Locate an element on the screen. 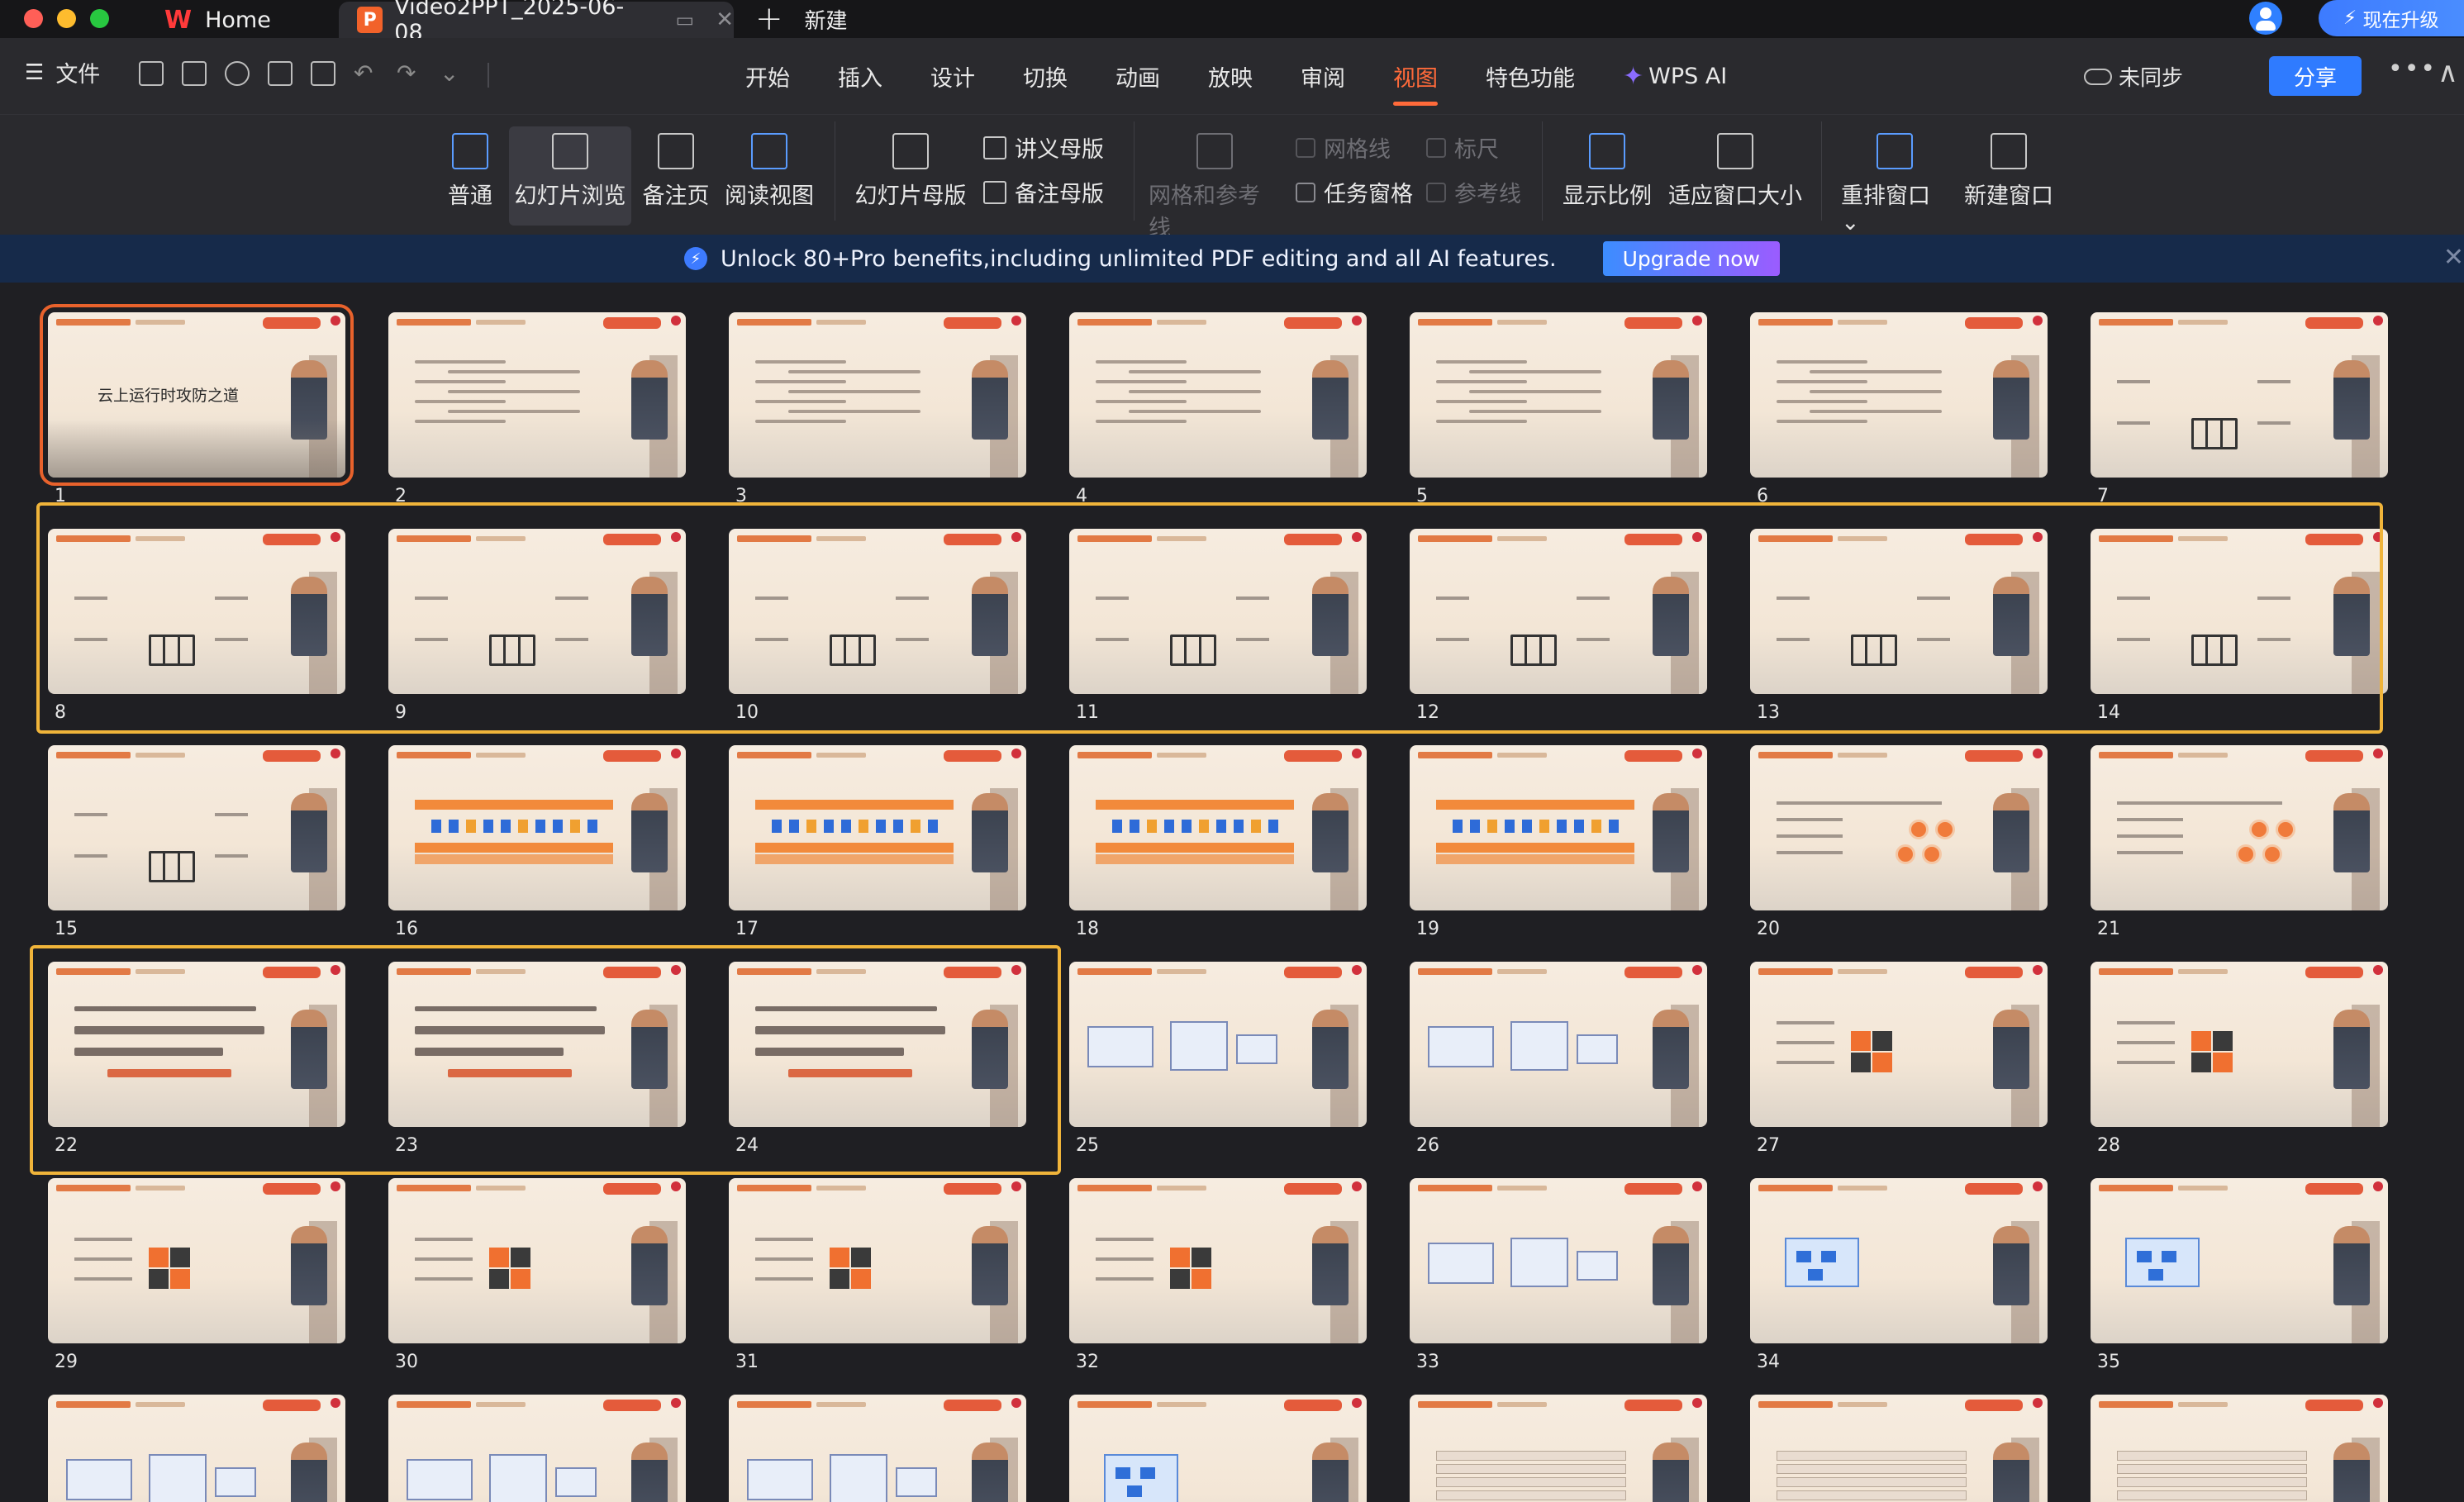 The width and height of the screenshot is (2464, 1502). print-icon is located at coordinates (280, 73).